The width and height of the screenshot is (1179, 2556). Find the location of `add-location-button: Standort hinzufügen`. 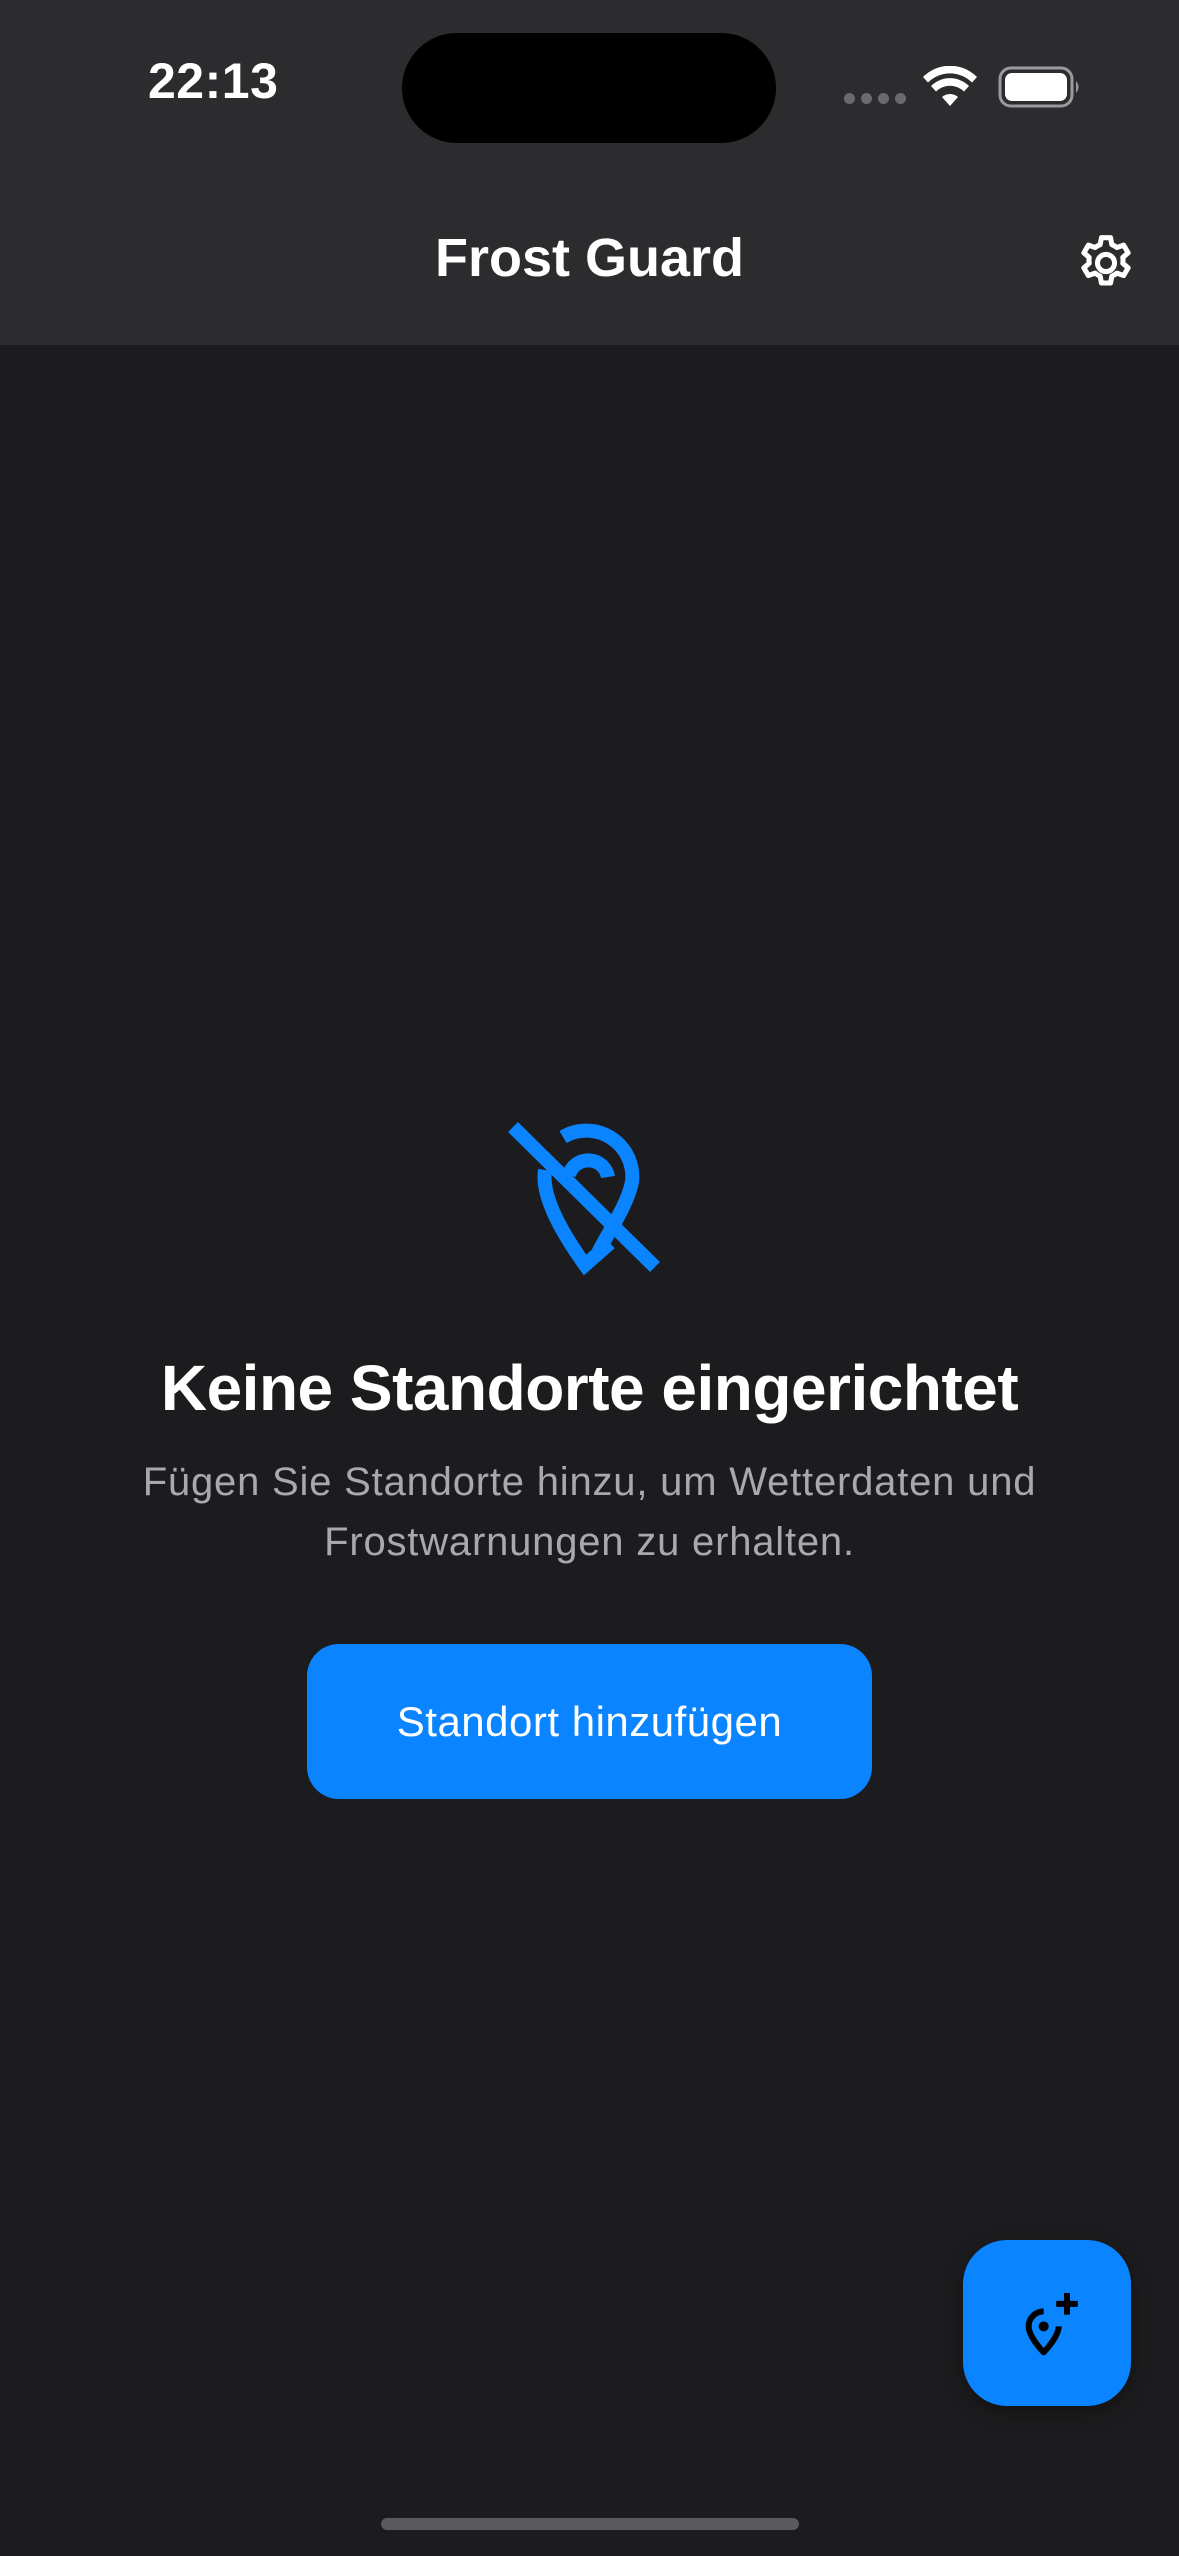

add-location-button: Standort hinzufügen is located at coordinates (589, 1721).